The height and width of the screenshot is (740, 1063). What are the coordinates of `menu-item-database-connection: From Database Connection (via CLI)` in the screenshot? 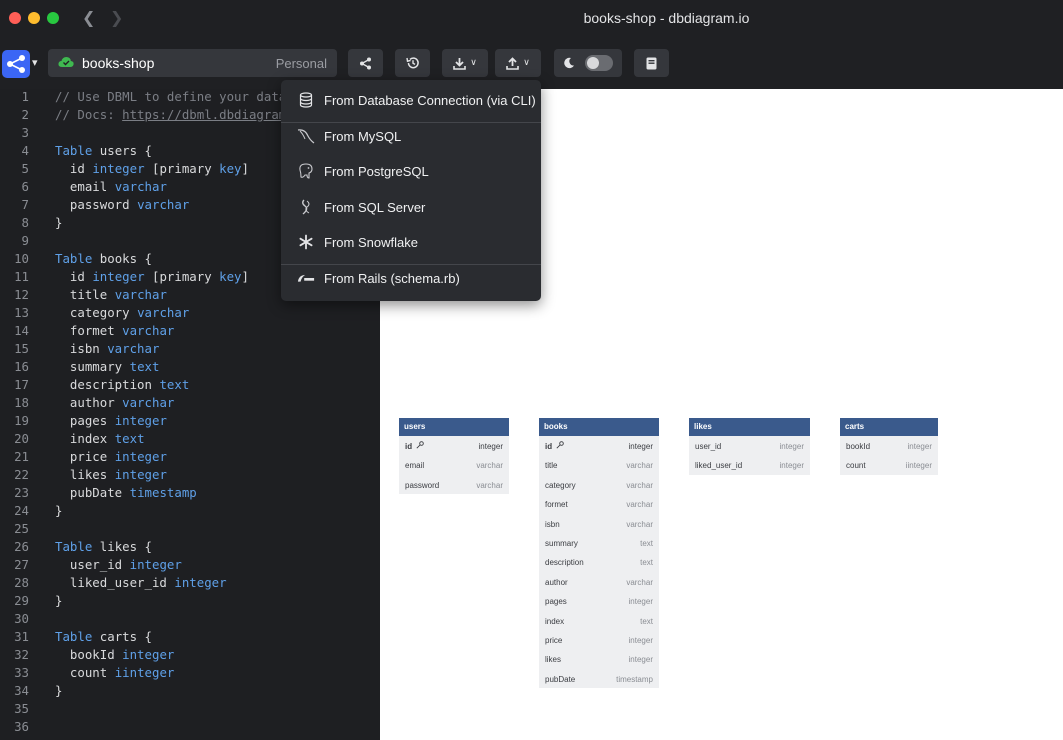 It's located at (411, 99).